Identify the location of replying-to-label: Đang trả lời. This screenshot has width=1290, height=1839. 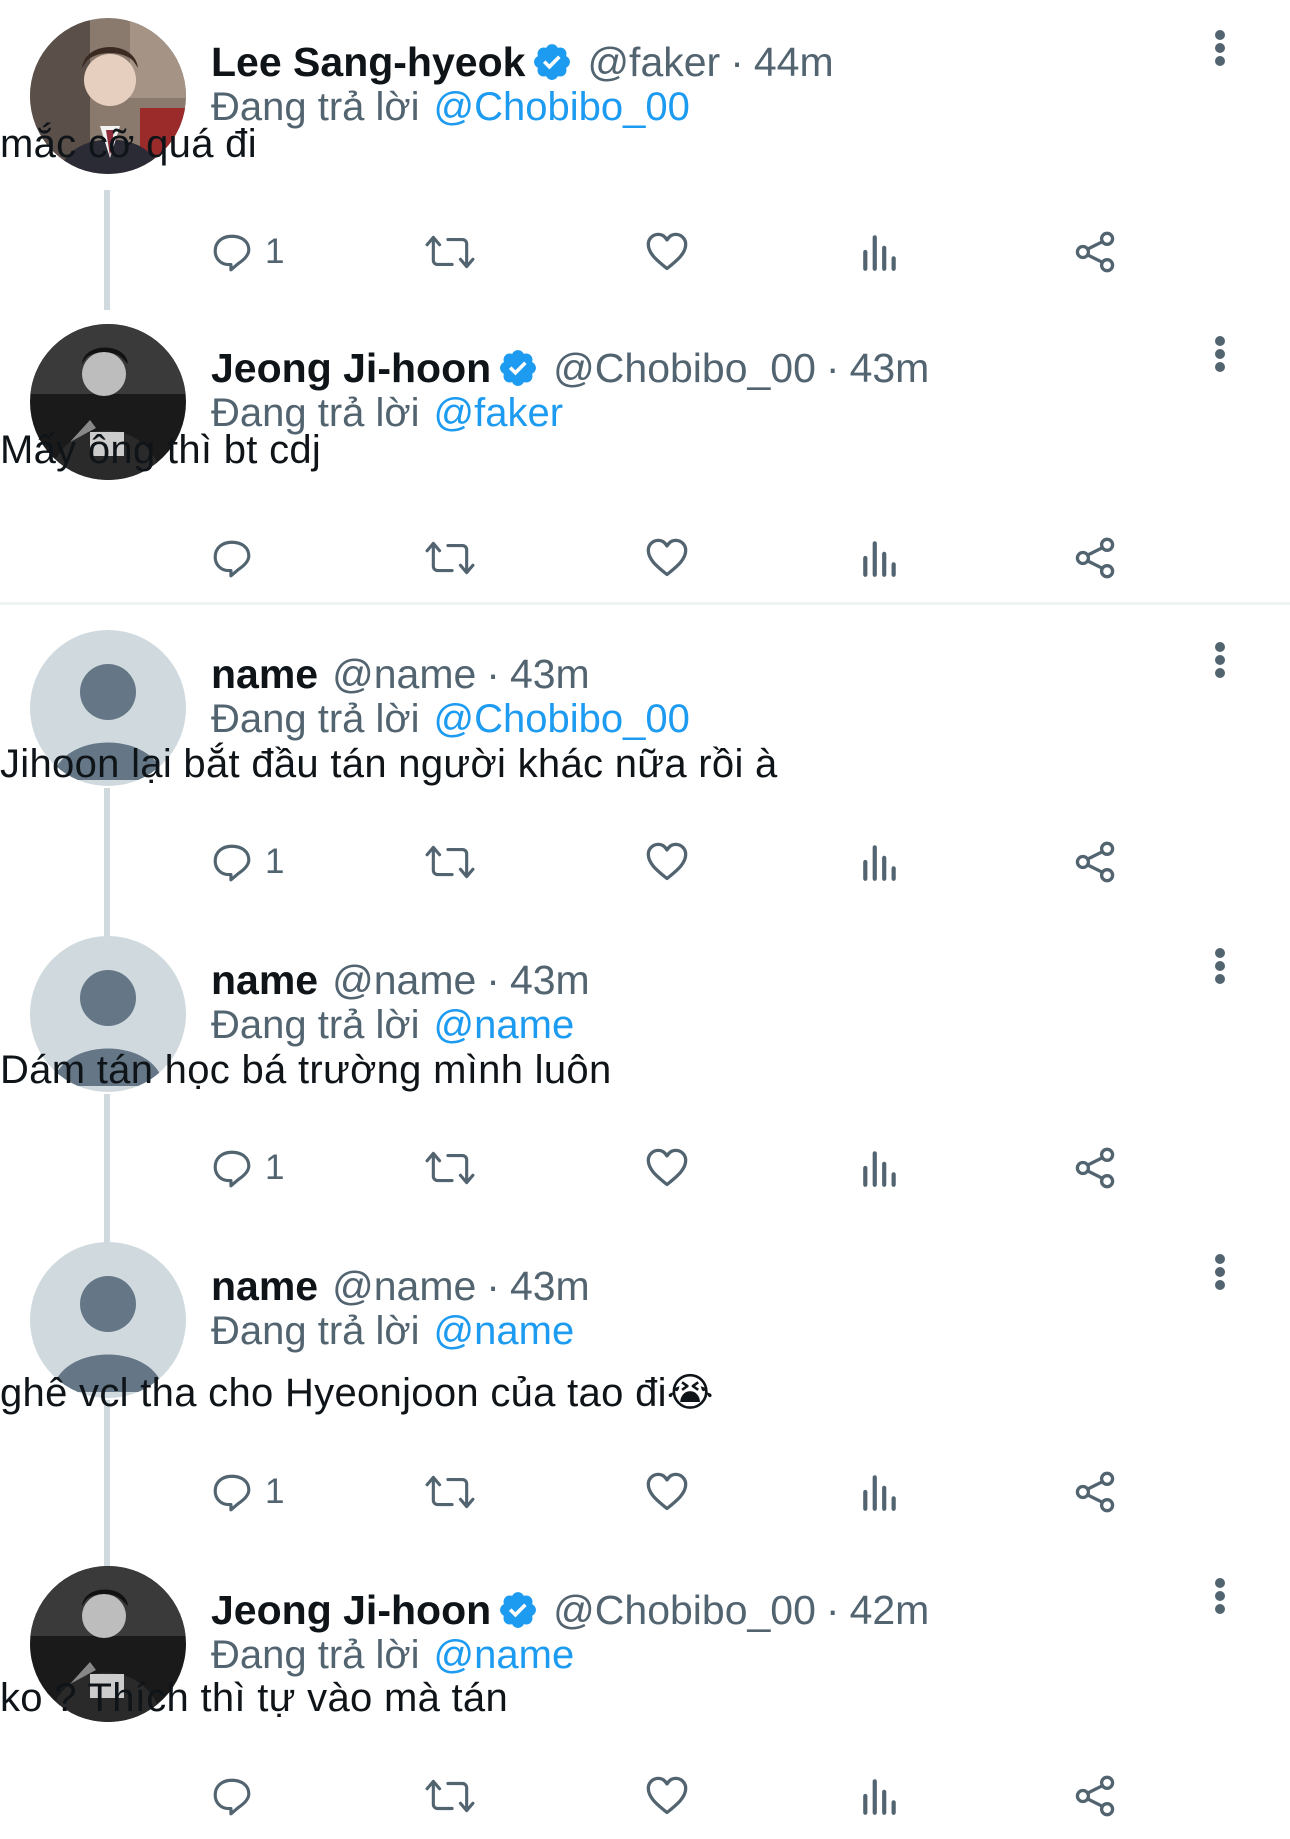
(315, 718).